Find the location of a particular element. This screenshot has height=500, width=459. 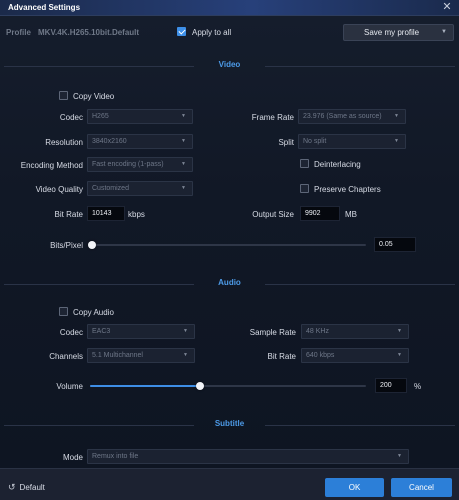

frame-rate-select: 23.976 (Same as source) ▼ is located at coordinates (352, 116).